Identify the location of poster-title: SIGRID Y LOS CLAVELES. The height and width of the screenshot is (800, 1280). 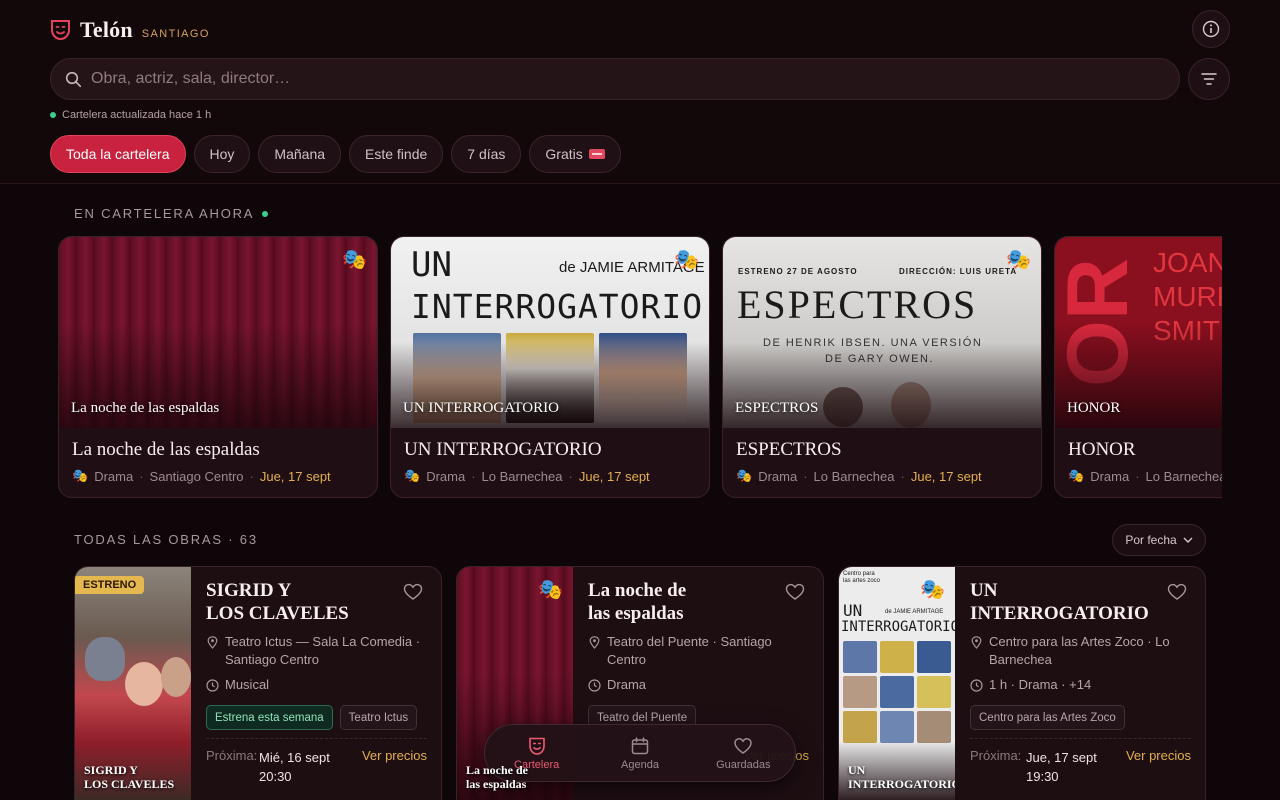
(129, 777).